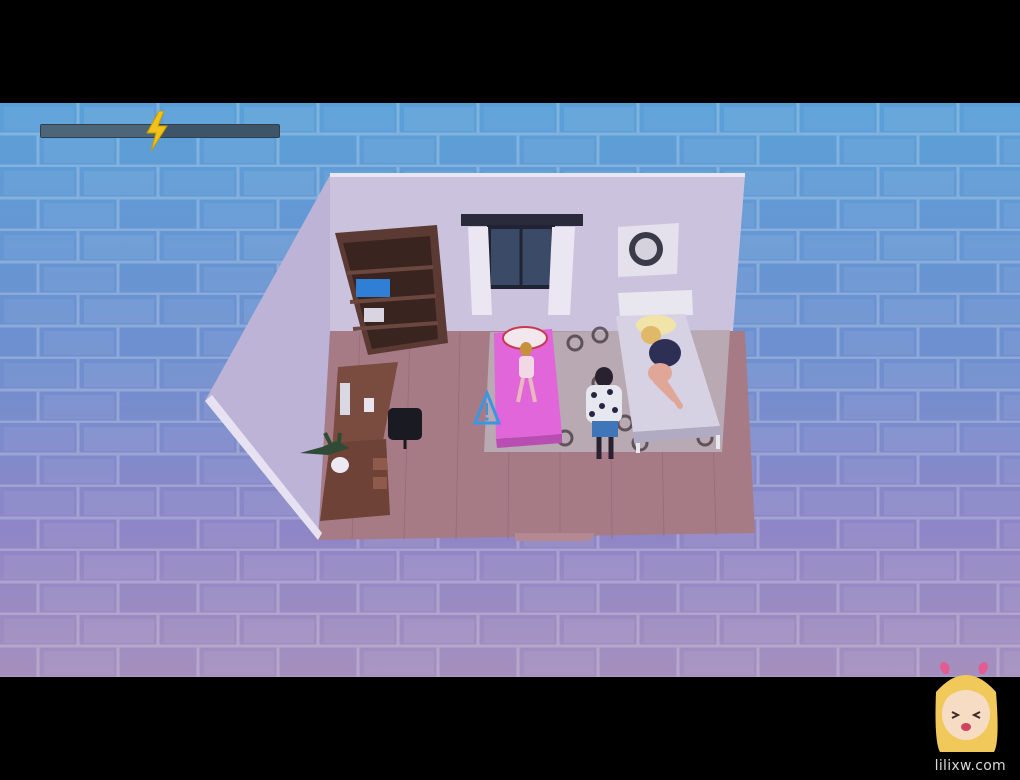 The height and width of the screenshot is (780, 1020). Describe the element at coordinates (528, 387) in the screenshot. I see `pink-bed` at that location.